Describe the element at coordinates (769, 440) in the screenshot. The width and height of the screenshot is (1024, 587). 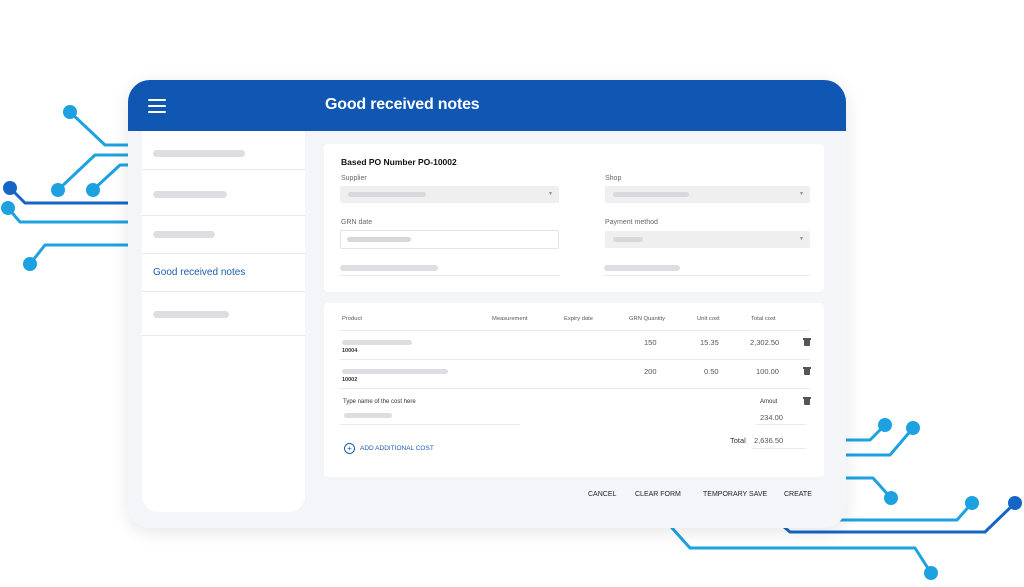
I see `total-value: 2,636.50` at that location.